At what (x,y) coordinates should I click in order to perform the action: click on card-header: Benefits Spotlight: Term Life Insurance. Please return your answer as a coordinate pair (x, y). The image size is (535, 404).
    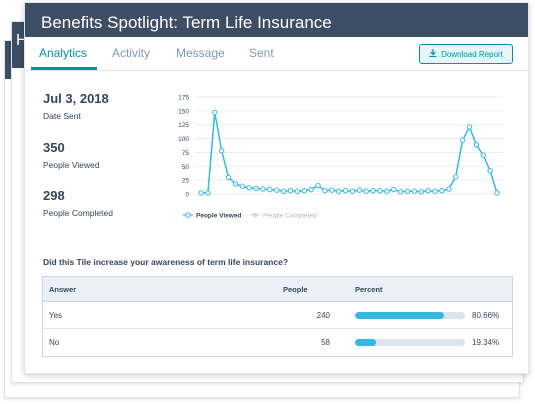
    Looking at the image, I should click on (276, 20).